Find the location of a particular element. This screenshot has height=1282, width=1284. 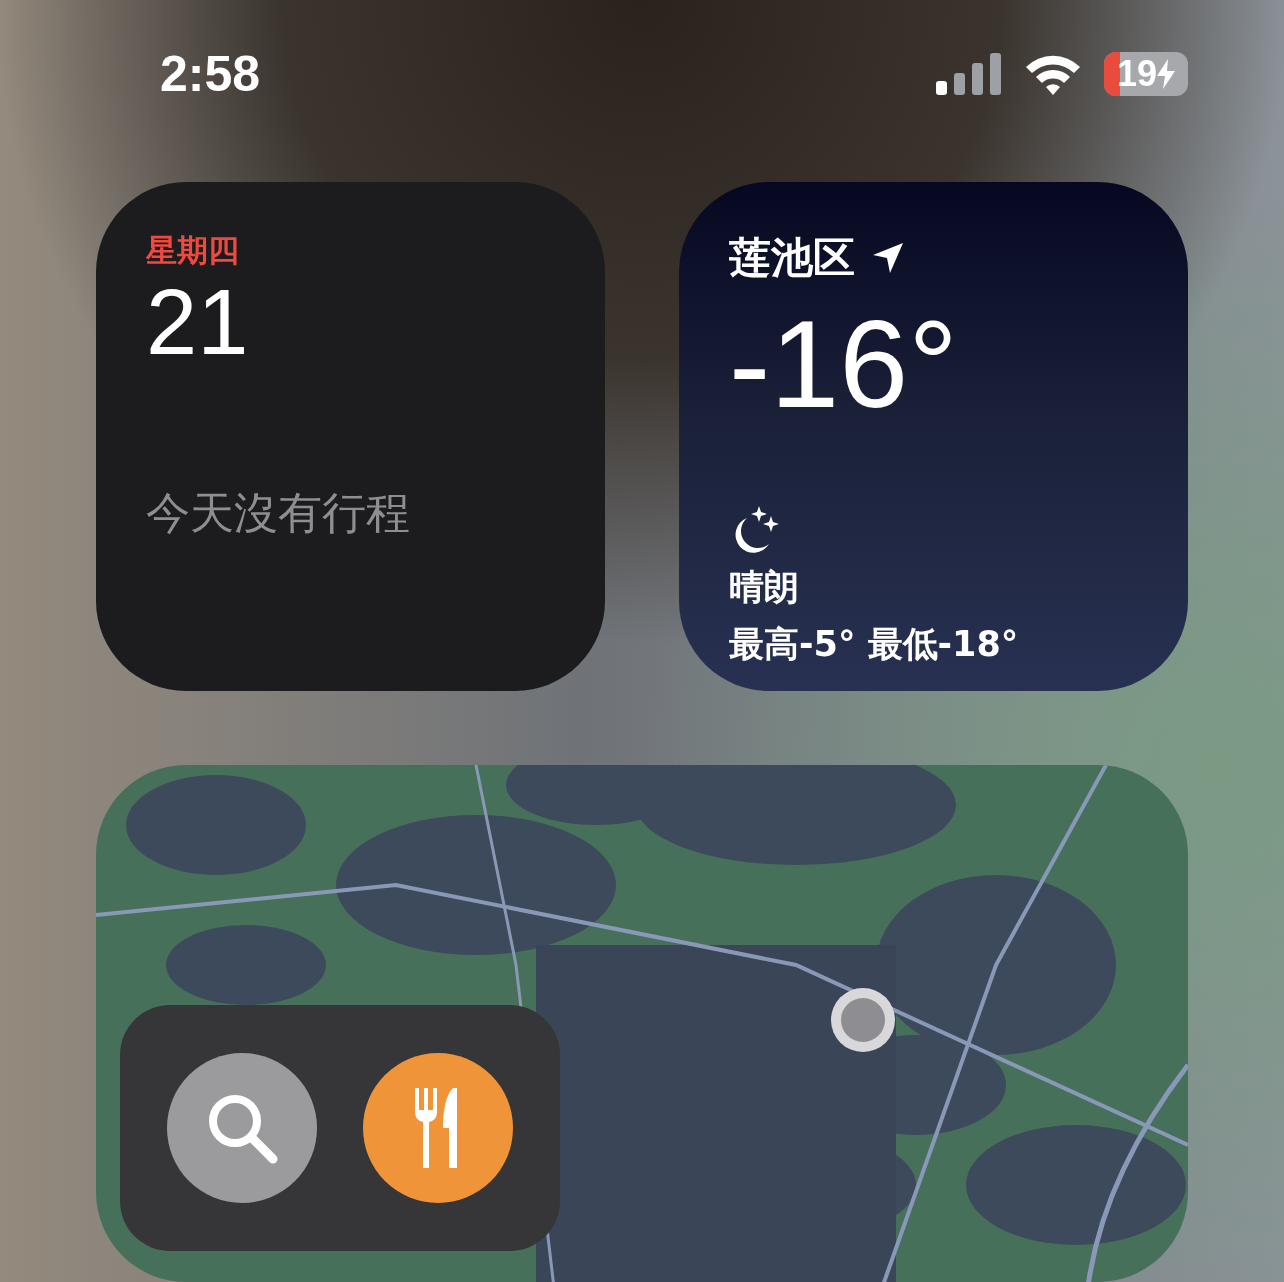

location-arrow-icon is located at coordinates (888, 258).